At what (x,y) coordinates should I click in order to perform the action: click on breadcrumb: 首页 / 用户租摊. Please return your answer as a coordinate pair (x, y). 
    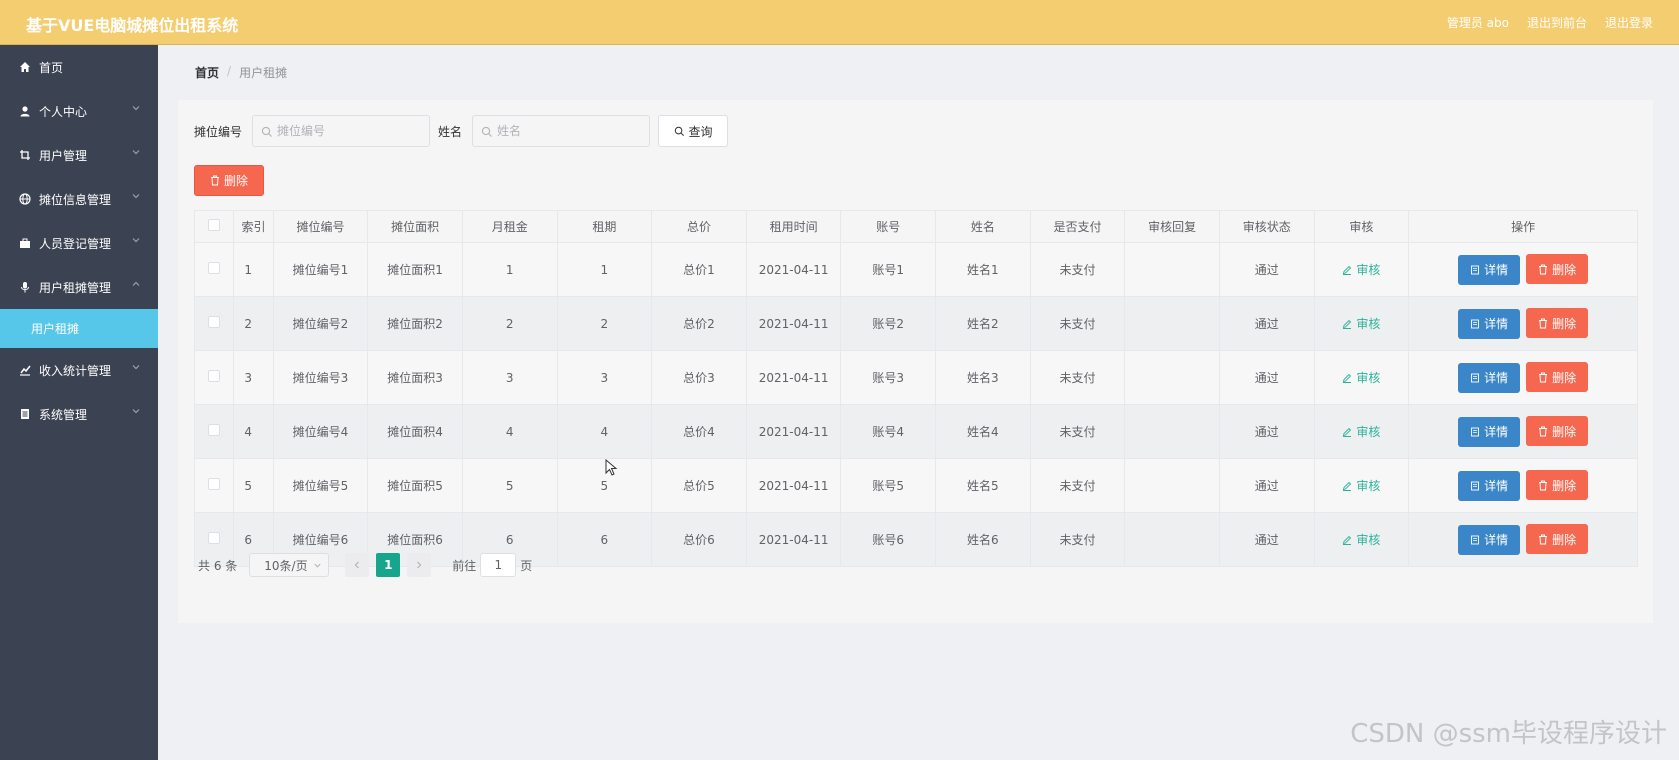
    Looking at the image, I should click on (241, 72).